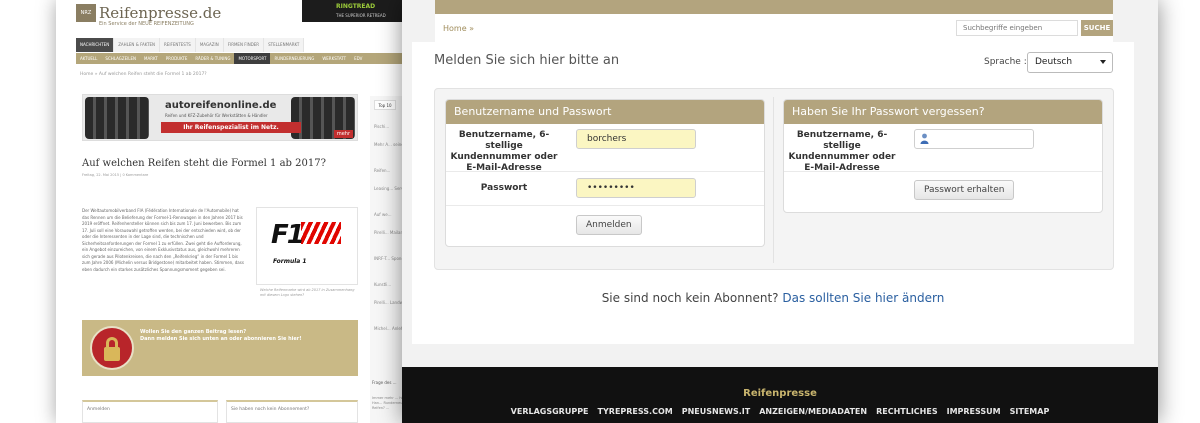 Image resolution: width=1200 pixels, height=423 pixels. Describe the element at coordinates (774, 28) in the screenshot. I see `breadcrumb-bar: Home » SUCHE` at that location.